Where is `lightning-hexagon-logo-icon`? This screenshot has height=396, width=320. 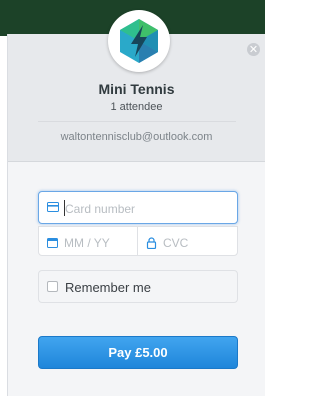
lightning-hexagon-logo-icon is located at coordinates (139, 41).